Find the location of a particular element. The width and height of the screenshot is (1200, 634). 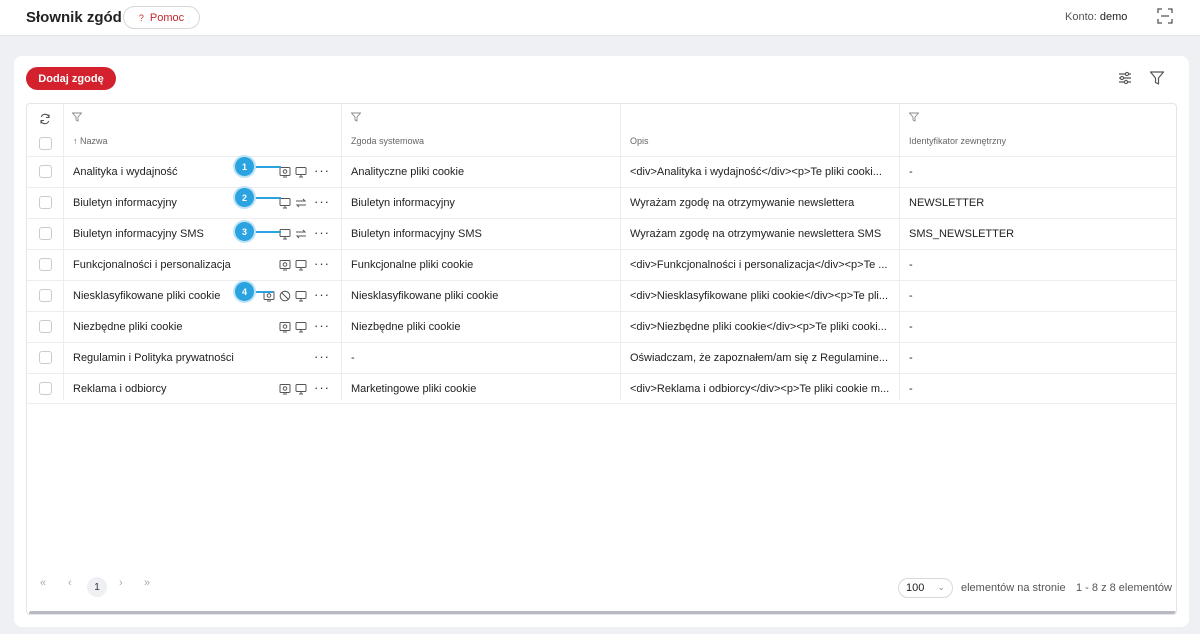

row-name: Niezbędne pliki cookie is located at coordinates (128, 327).